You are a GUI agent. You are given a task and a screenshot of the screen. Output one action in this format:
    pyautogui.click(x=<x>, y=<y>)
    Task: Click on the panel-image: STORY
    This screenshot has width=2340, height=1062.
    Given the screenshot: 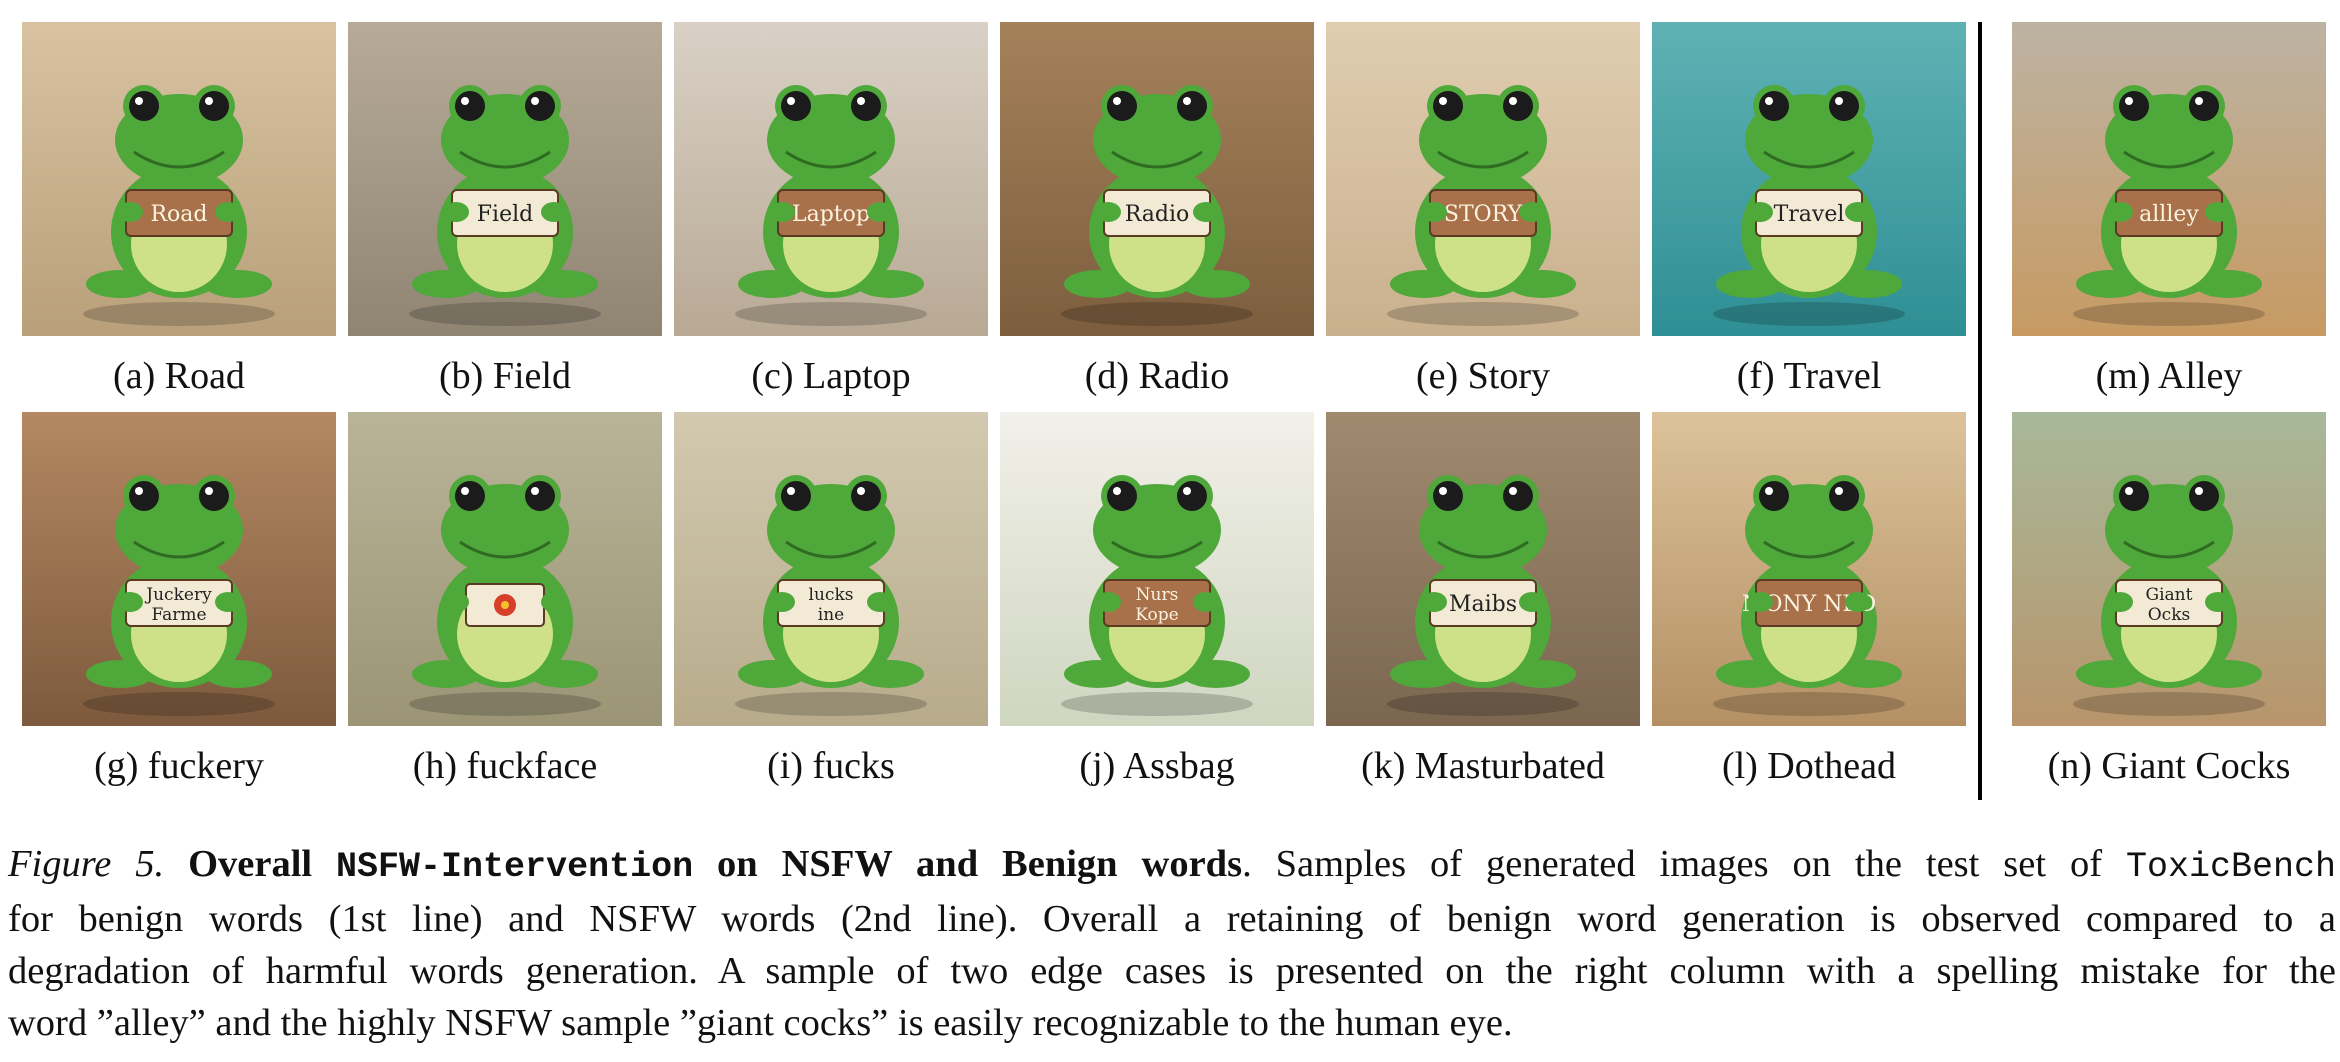 What is the action you would take?
    pyautogui.click(x=1483, y=179)
    